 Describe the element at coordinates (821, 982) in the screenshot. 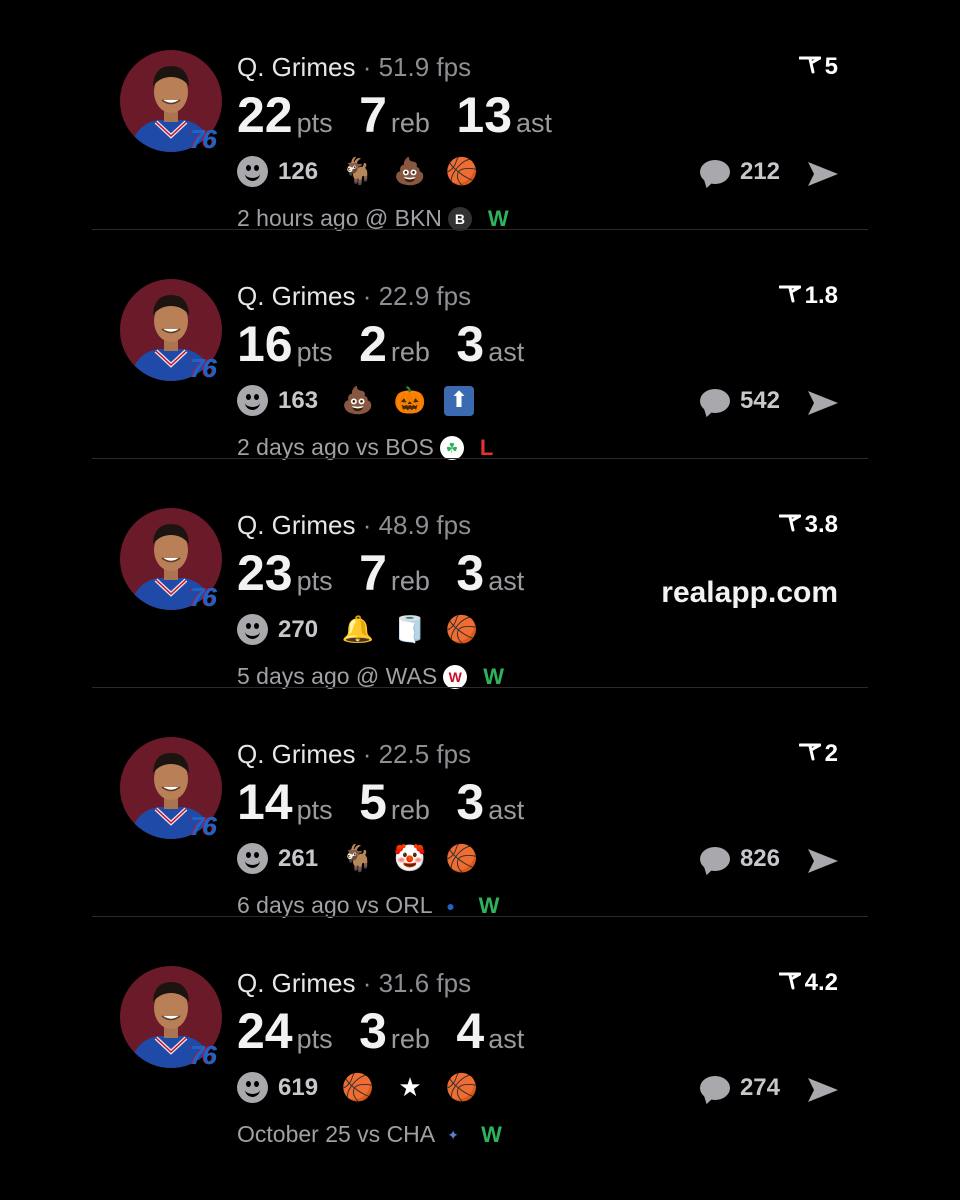

I see `vote-score-value: 4.2` at that location.